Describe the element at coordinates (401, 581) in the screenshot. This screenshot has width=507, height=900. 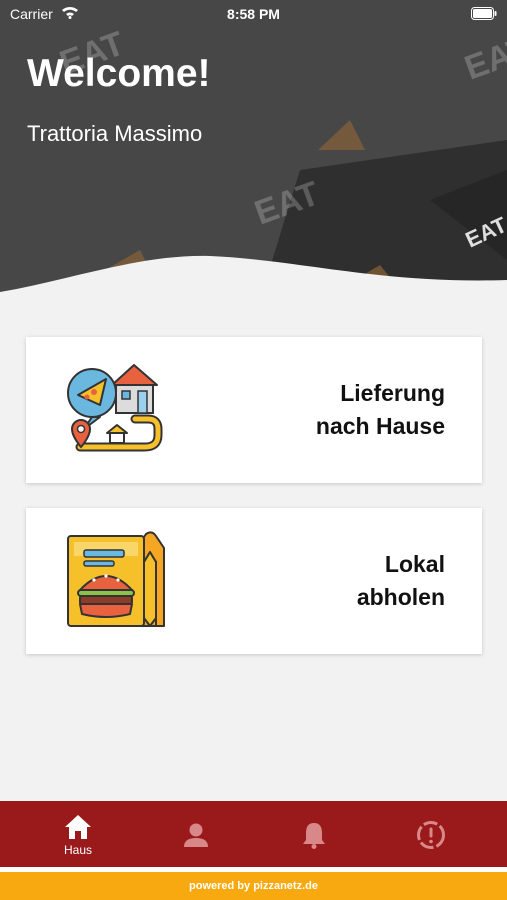
I see `pickup-option-label: Lokal abholen` at that location.